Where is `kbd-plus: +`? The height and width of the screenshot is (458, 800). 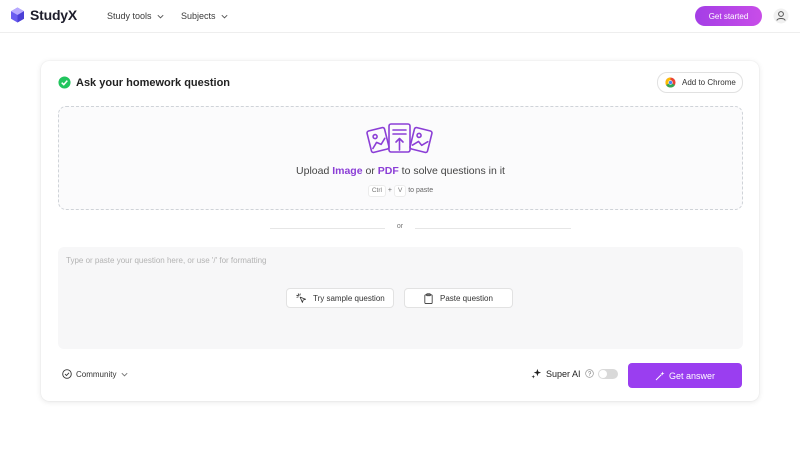
kbd-plus: + is located at coordinates (389, 190).